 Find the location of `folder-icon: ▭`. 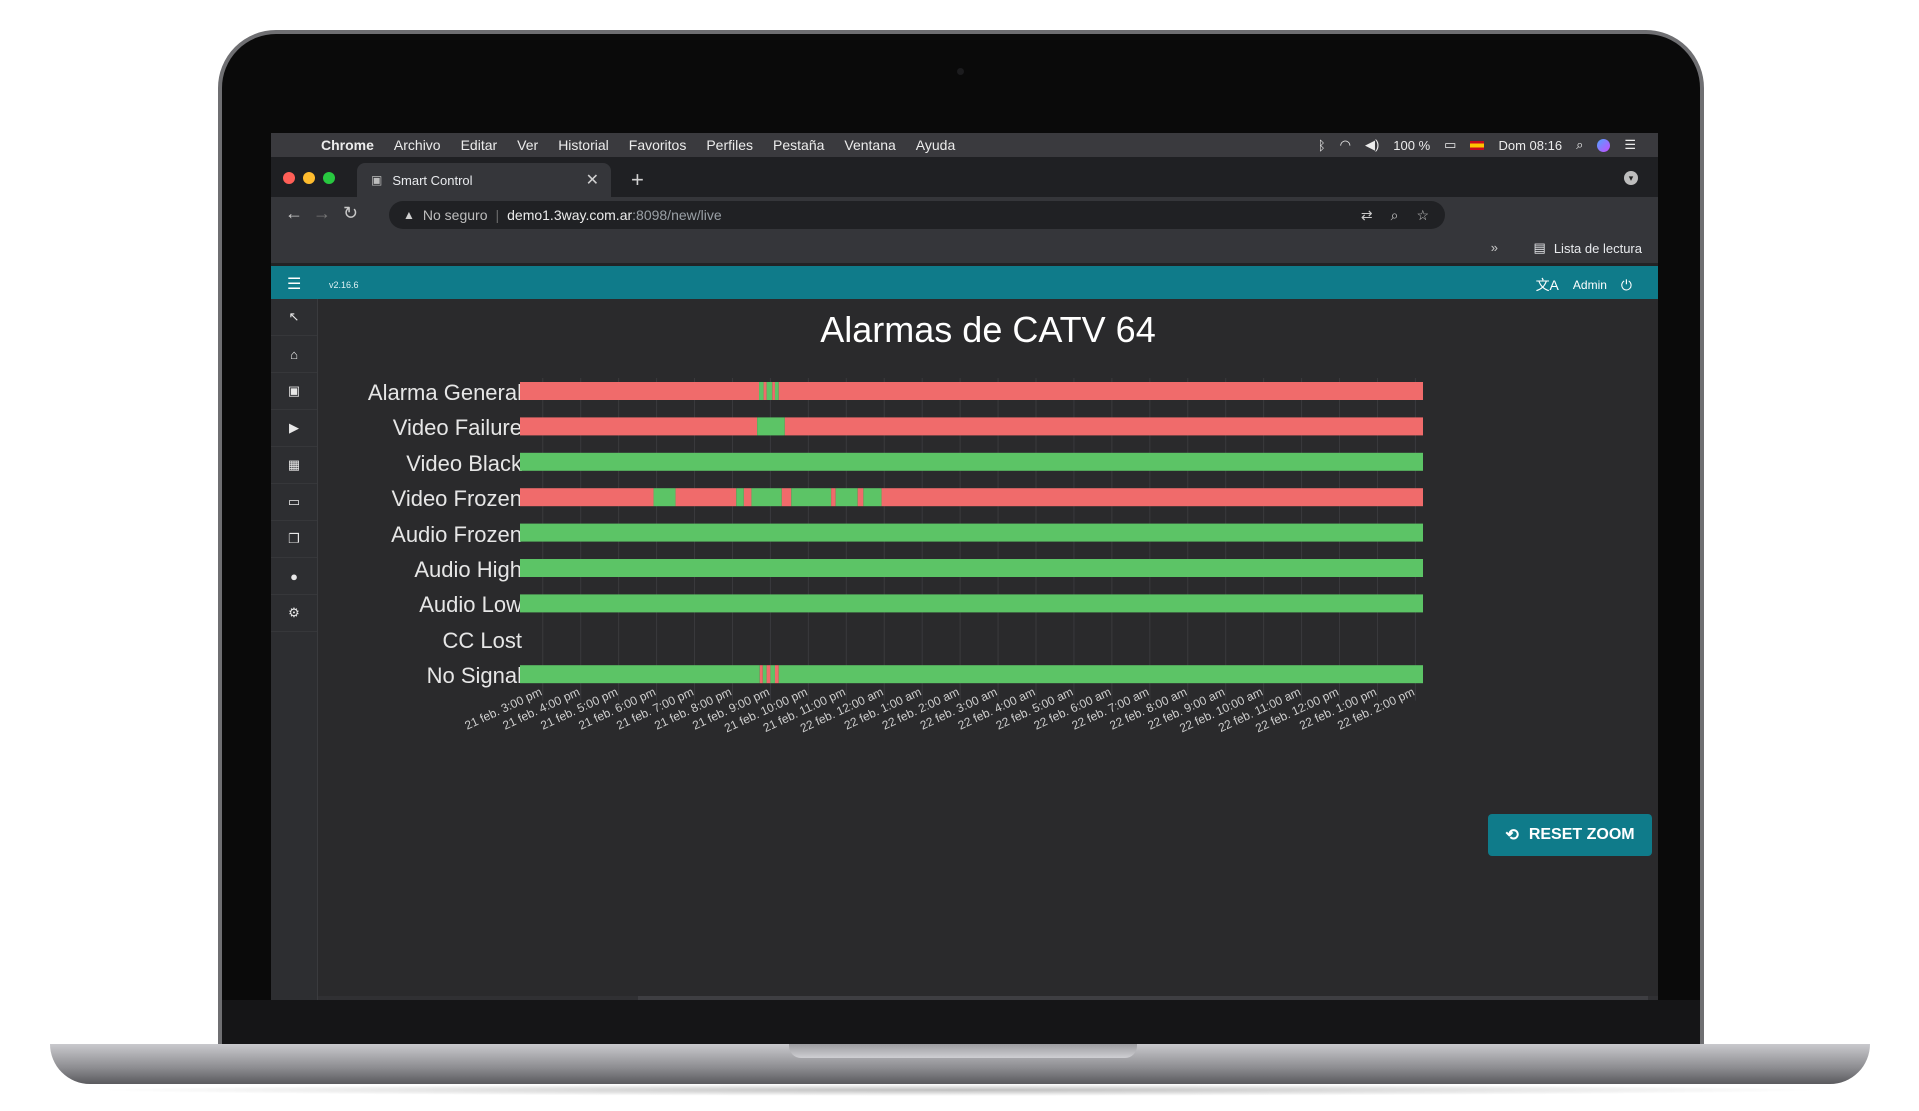

folder-icon: ▭ is located at coordinates (294, 501).